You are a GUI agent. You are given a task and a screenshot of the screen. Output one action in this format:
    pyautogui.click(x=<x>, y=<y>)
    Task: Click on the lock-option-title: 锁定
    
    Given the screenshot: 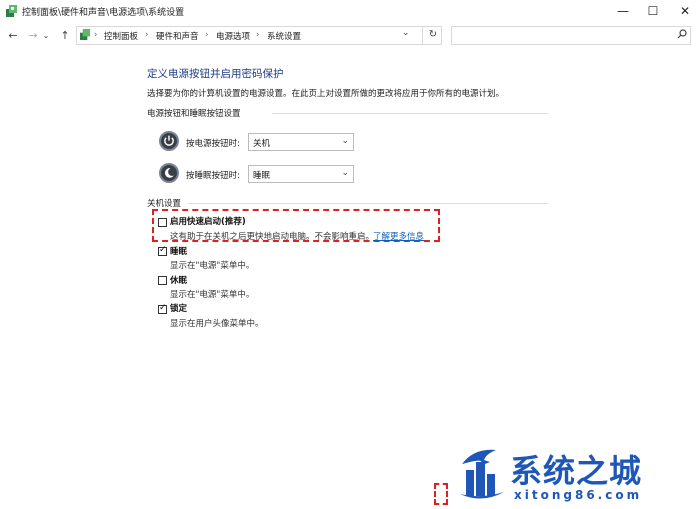 What is the action you would take?
    pyautogui.click(x=179, y=309)
    